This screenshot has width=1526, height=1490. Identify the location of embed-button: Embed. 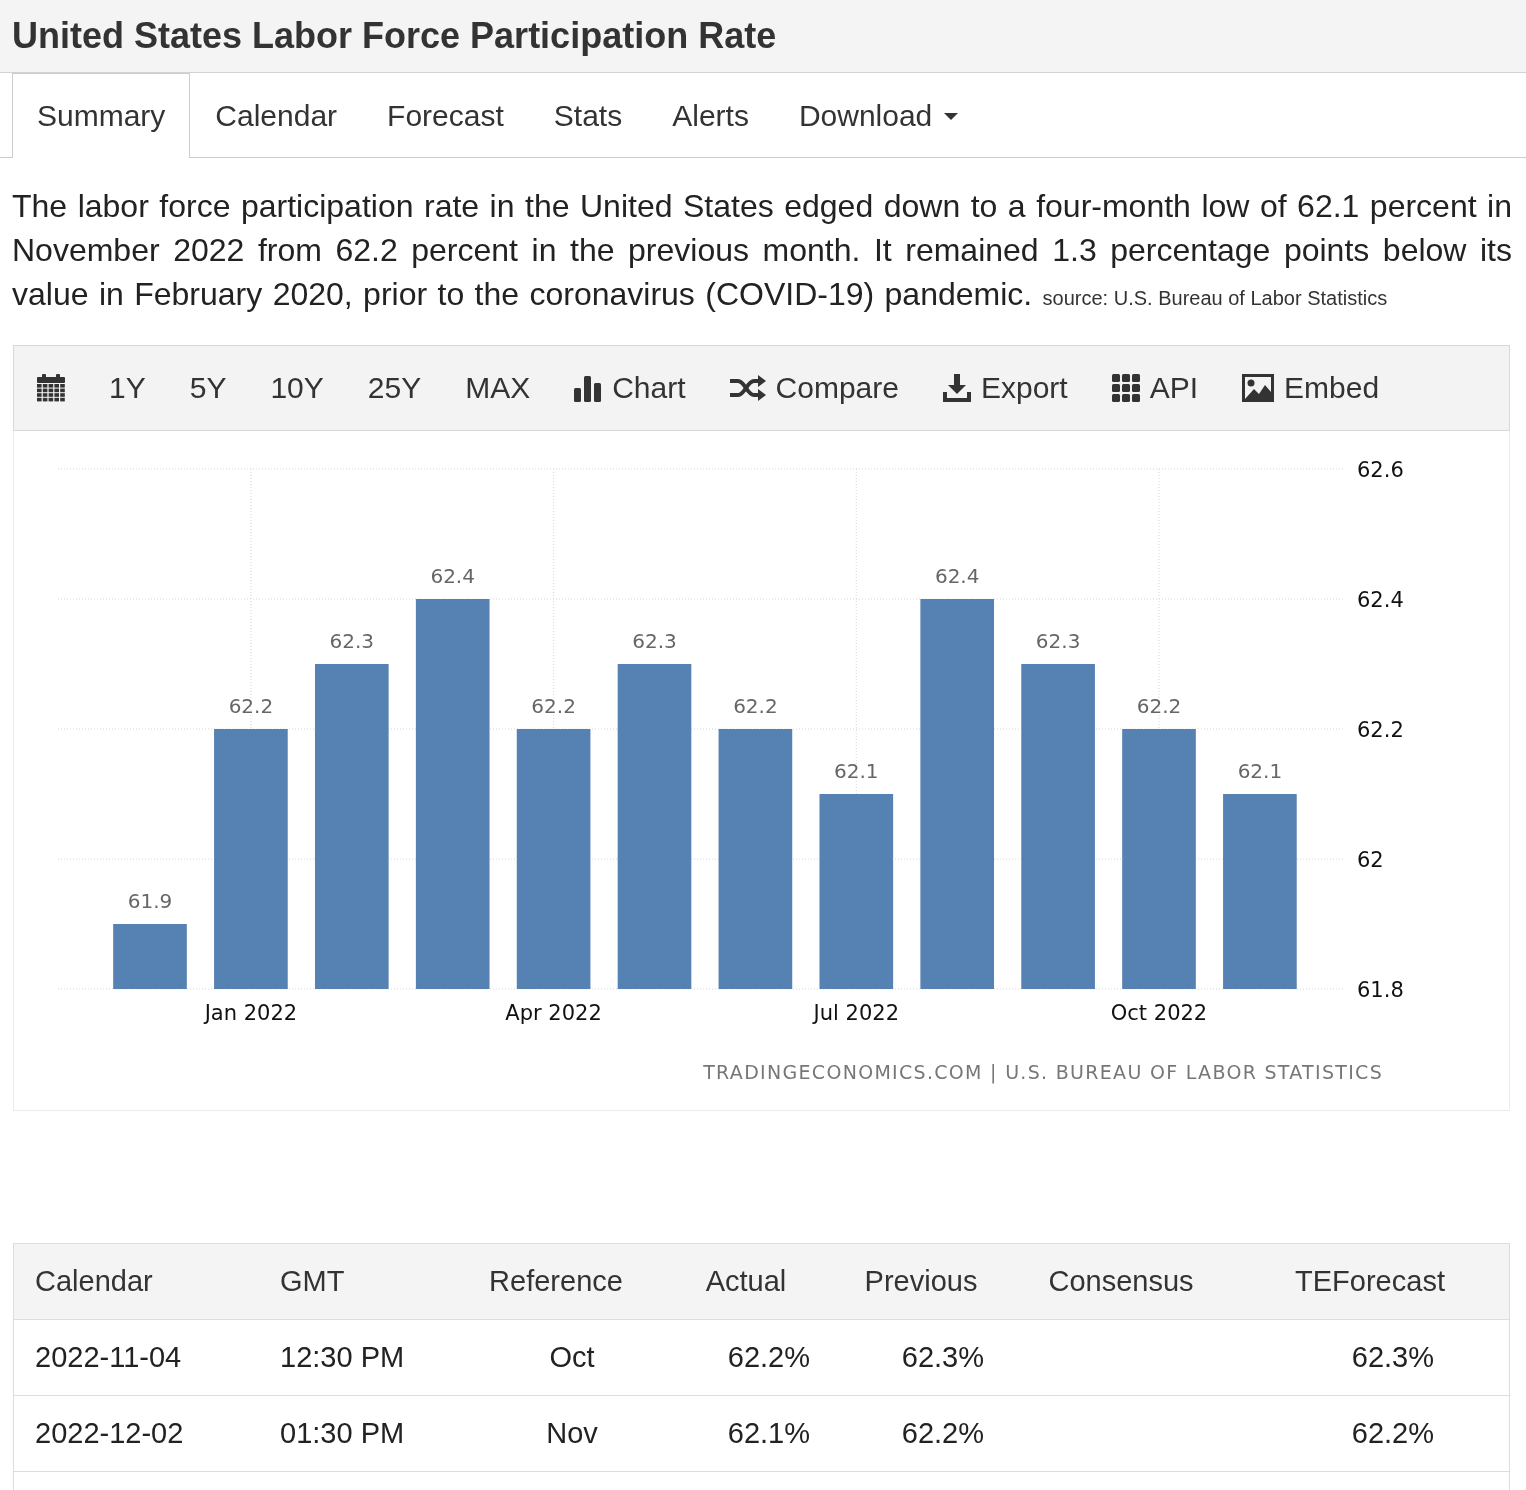
(1311, 388).